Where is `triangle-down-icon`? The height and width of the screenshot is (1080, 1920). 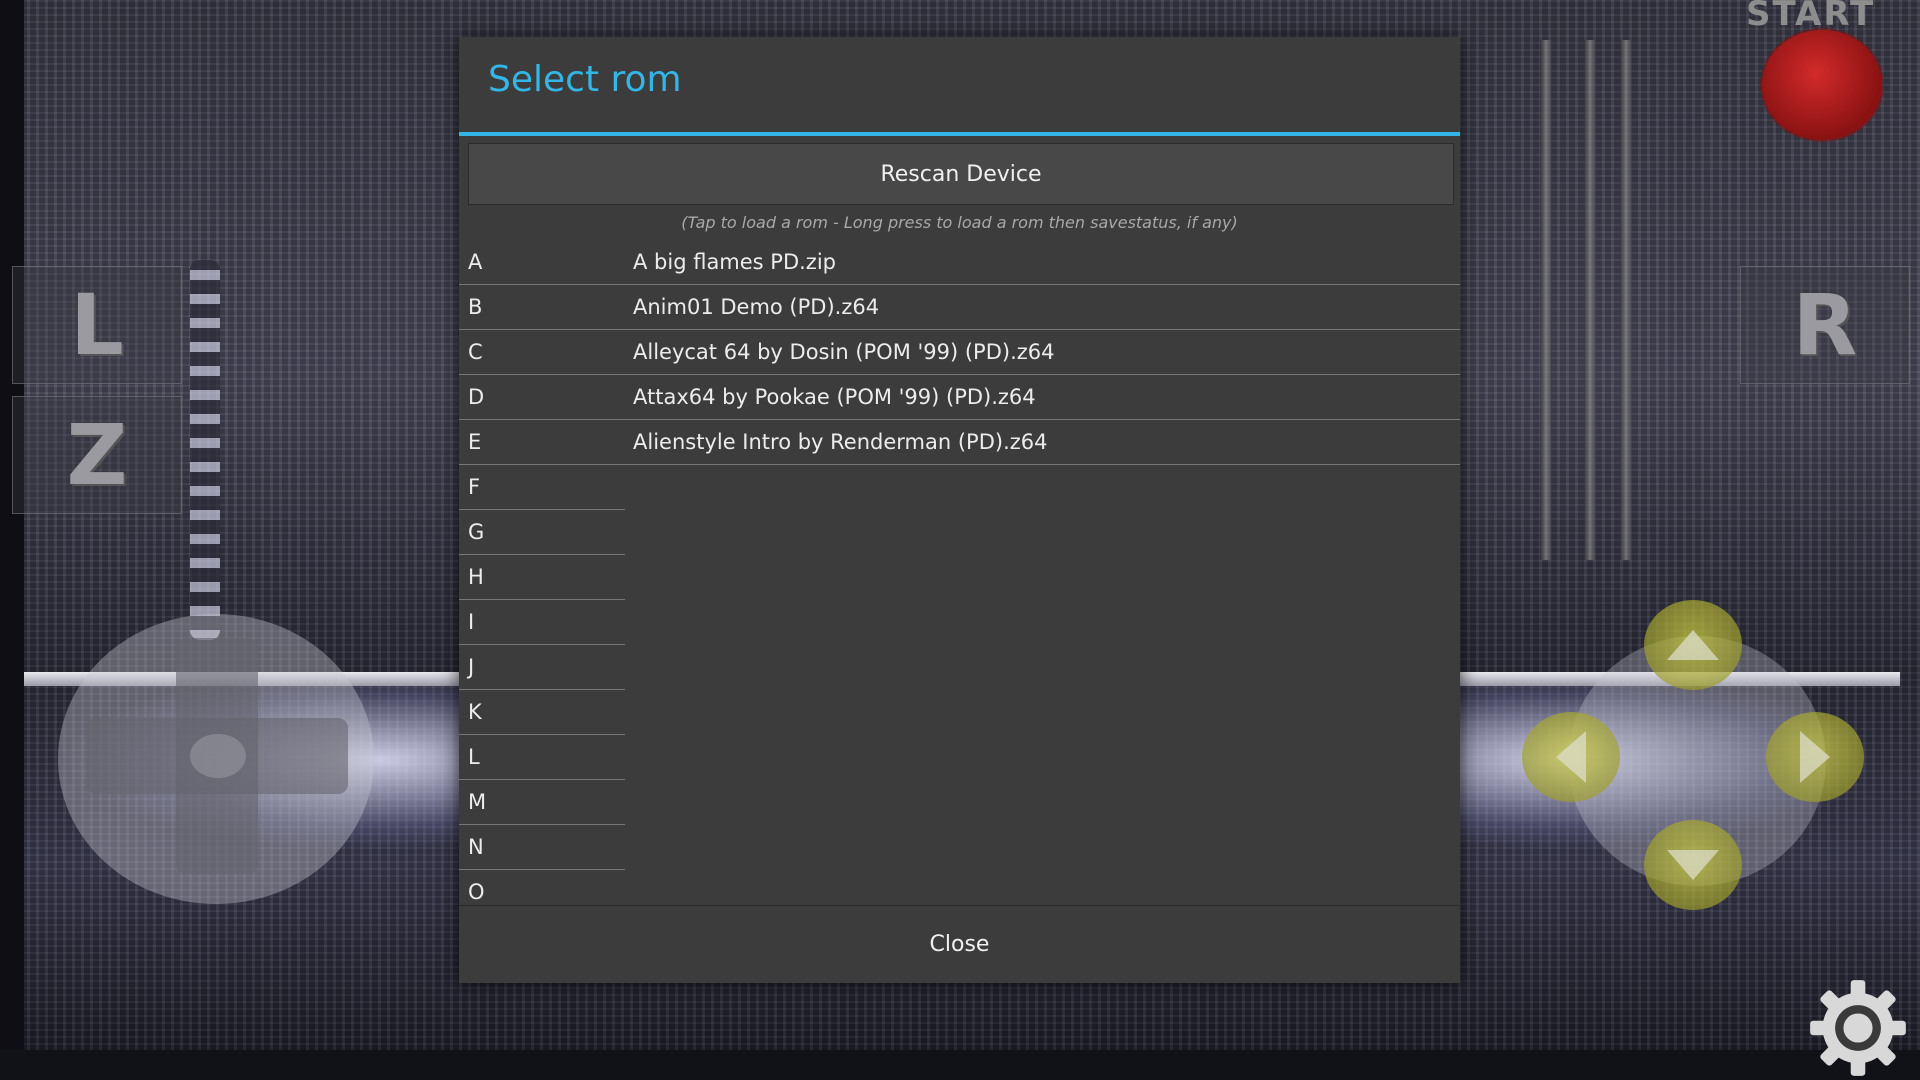
triangle-down-icon is located at coordinates (1693, 865).